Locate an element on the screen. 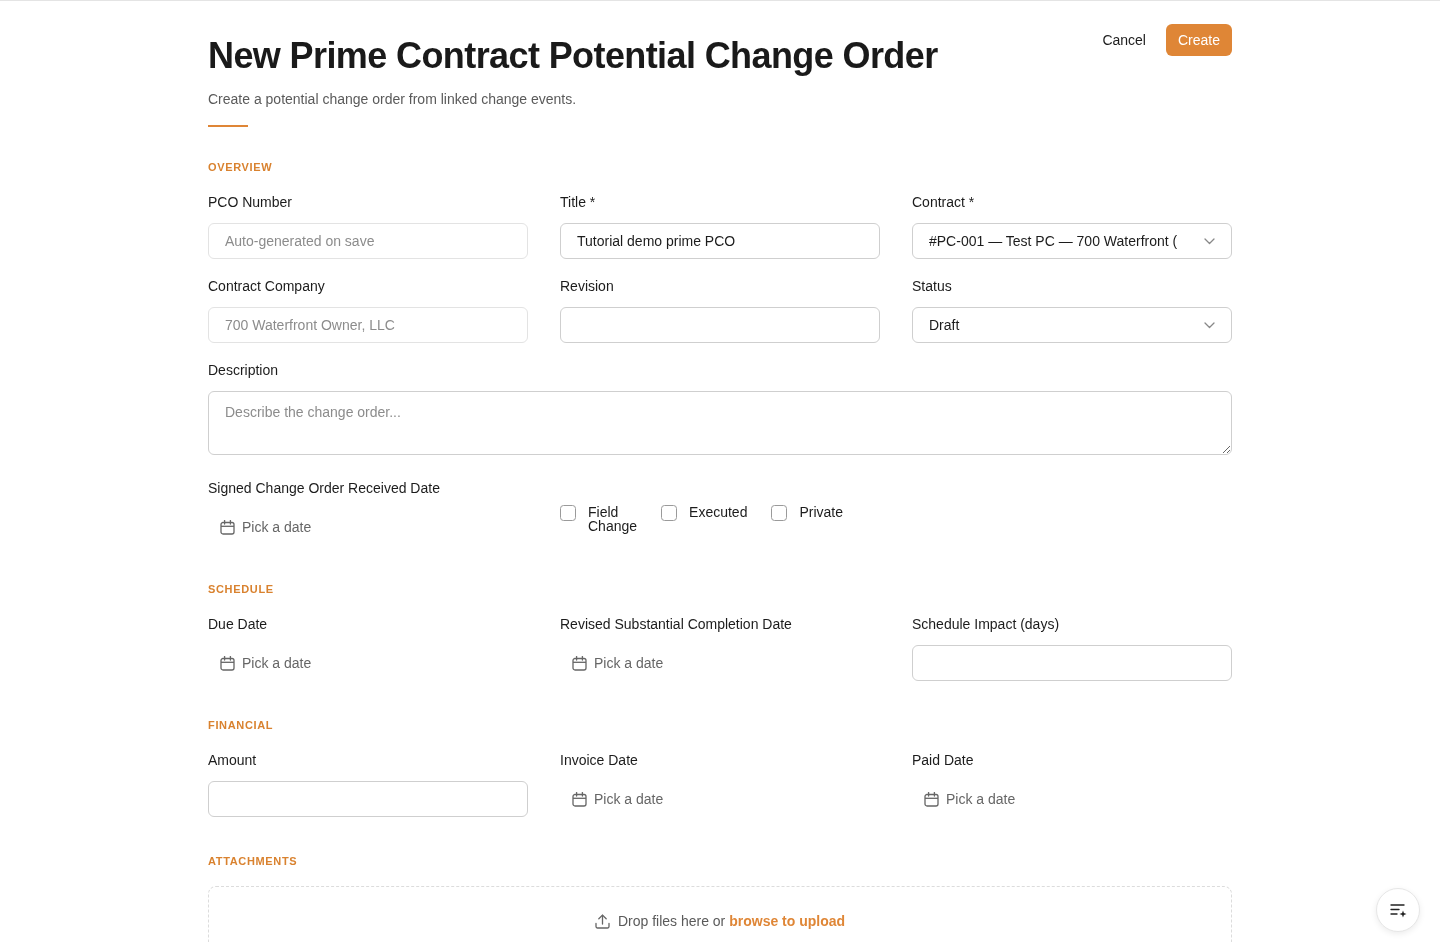  field-label: PCO Number is located at coordinates (251, 202).